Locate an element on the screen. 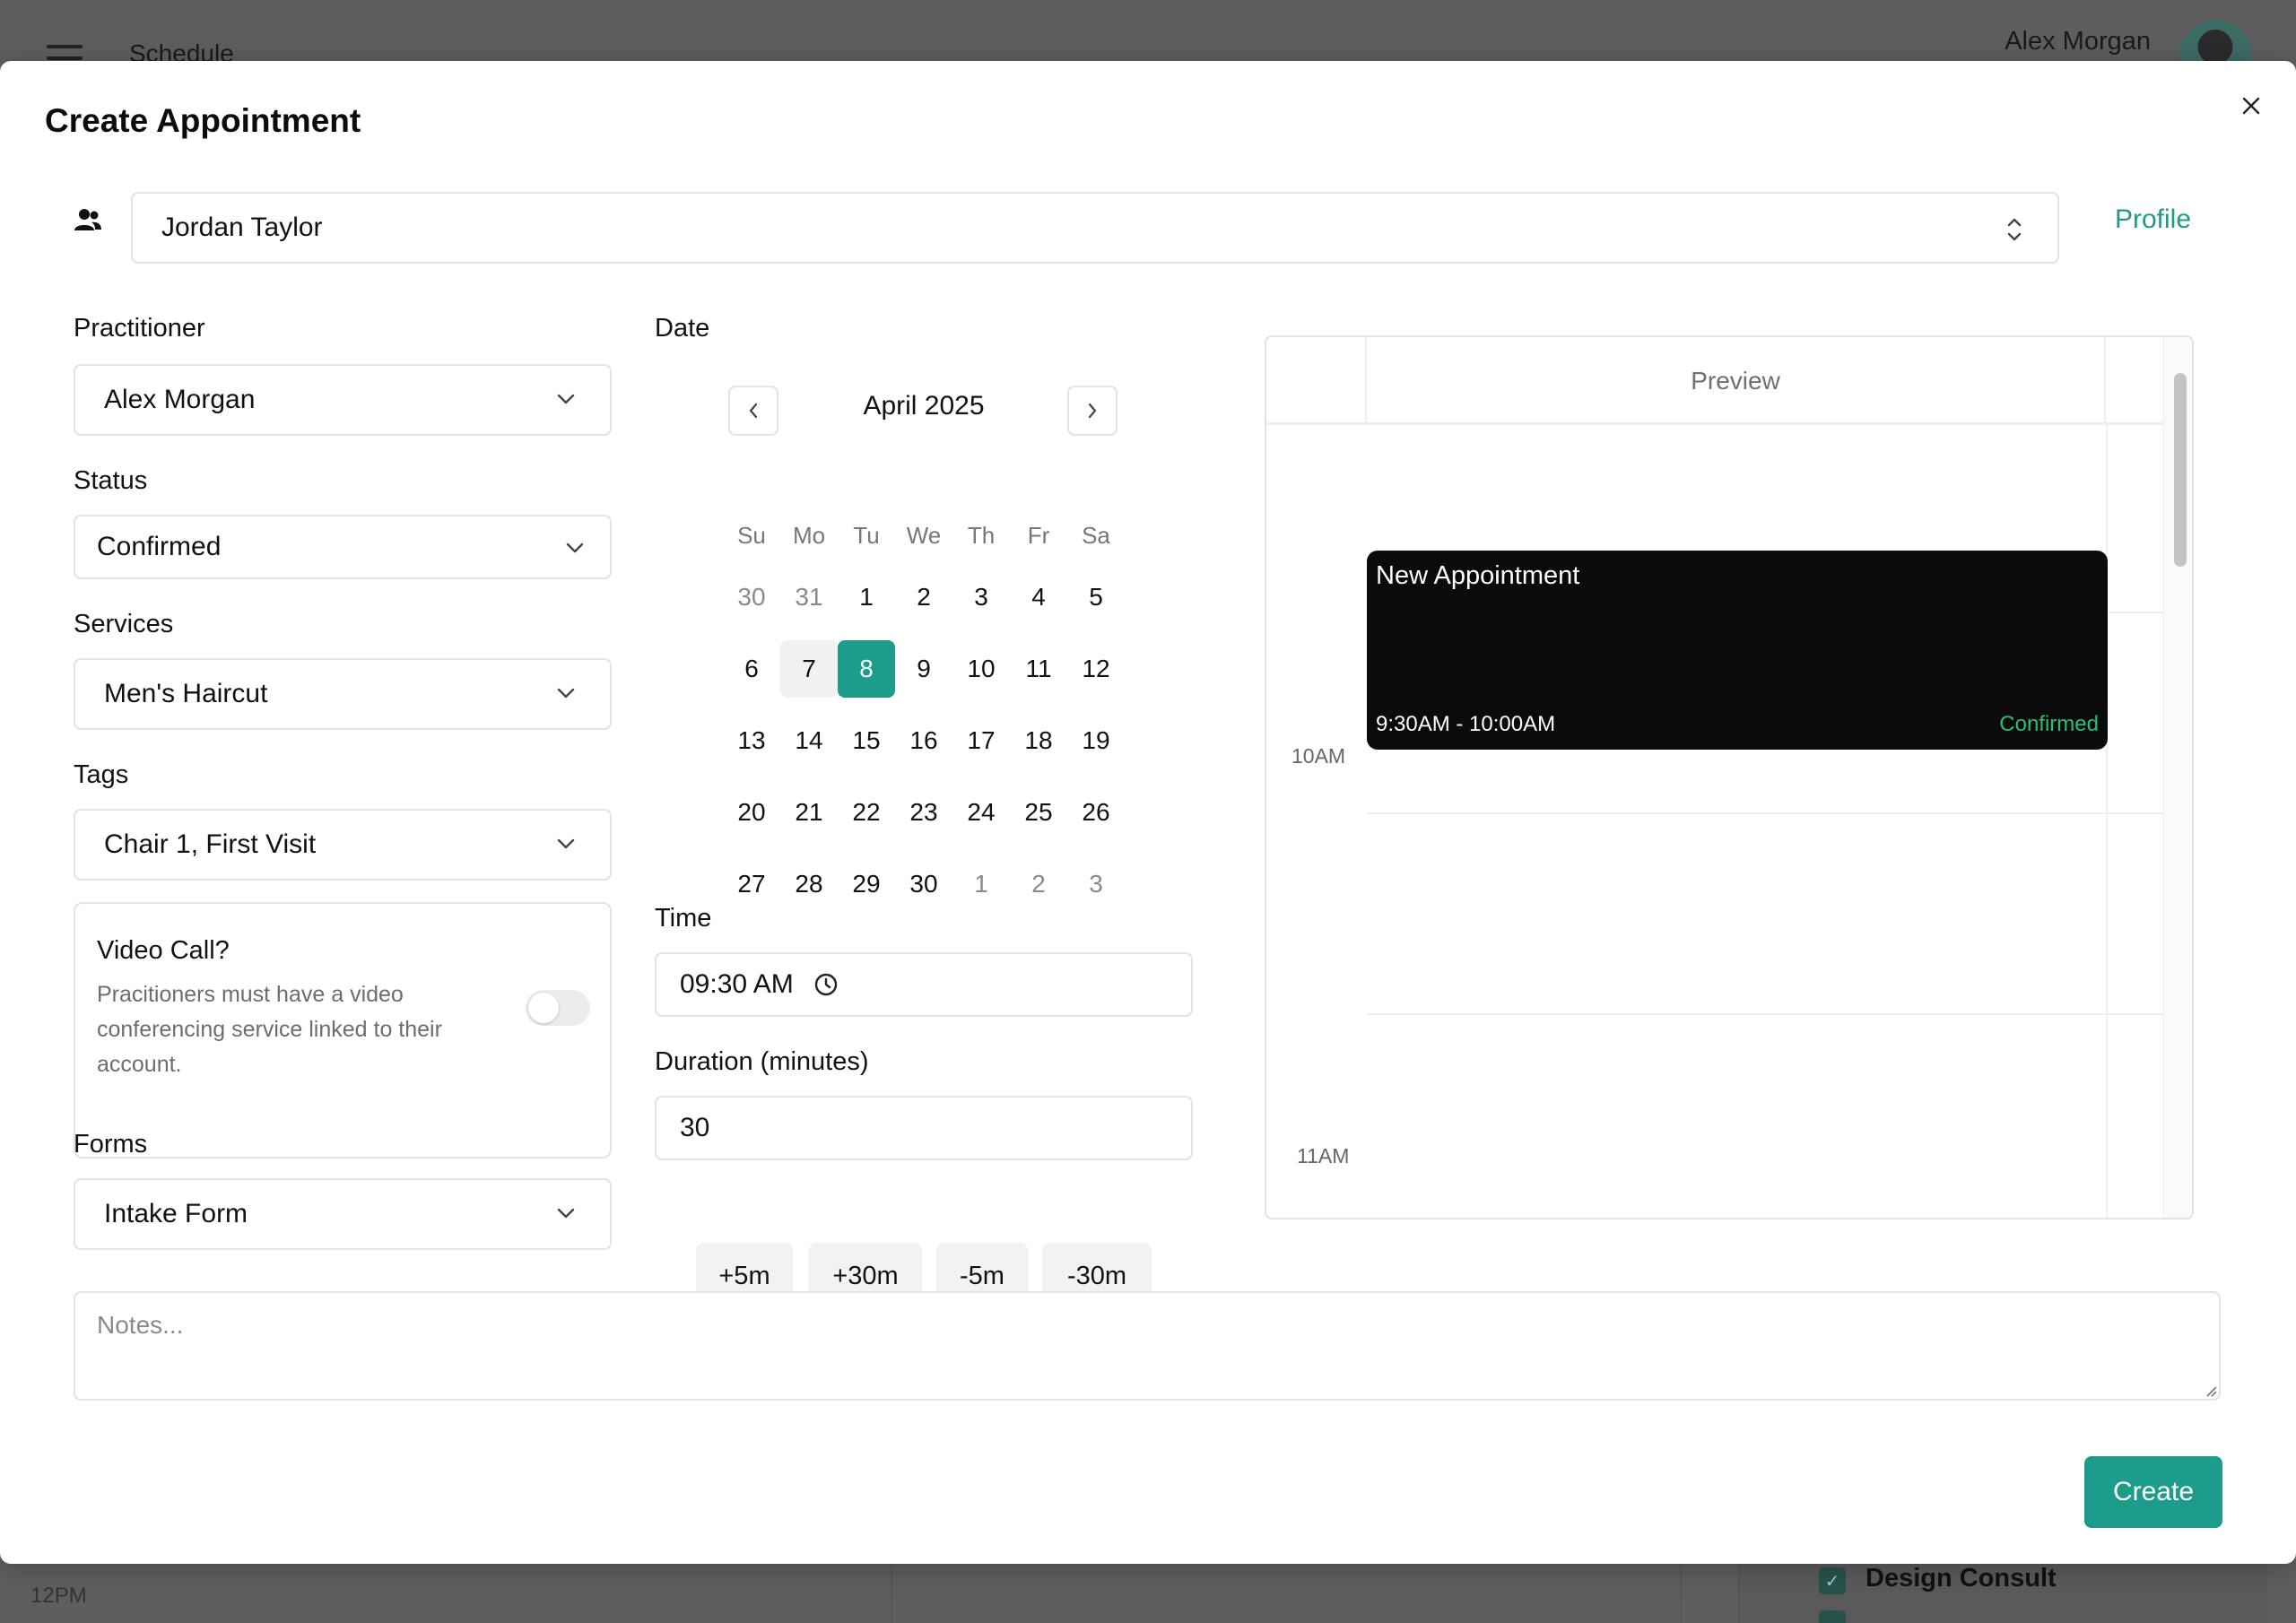 The height and width of the screenshot is (1623, 2296). time-input: 09:30 AM is located at coordinates (924, 985).